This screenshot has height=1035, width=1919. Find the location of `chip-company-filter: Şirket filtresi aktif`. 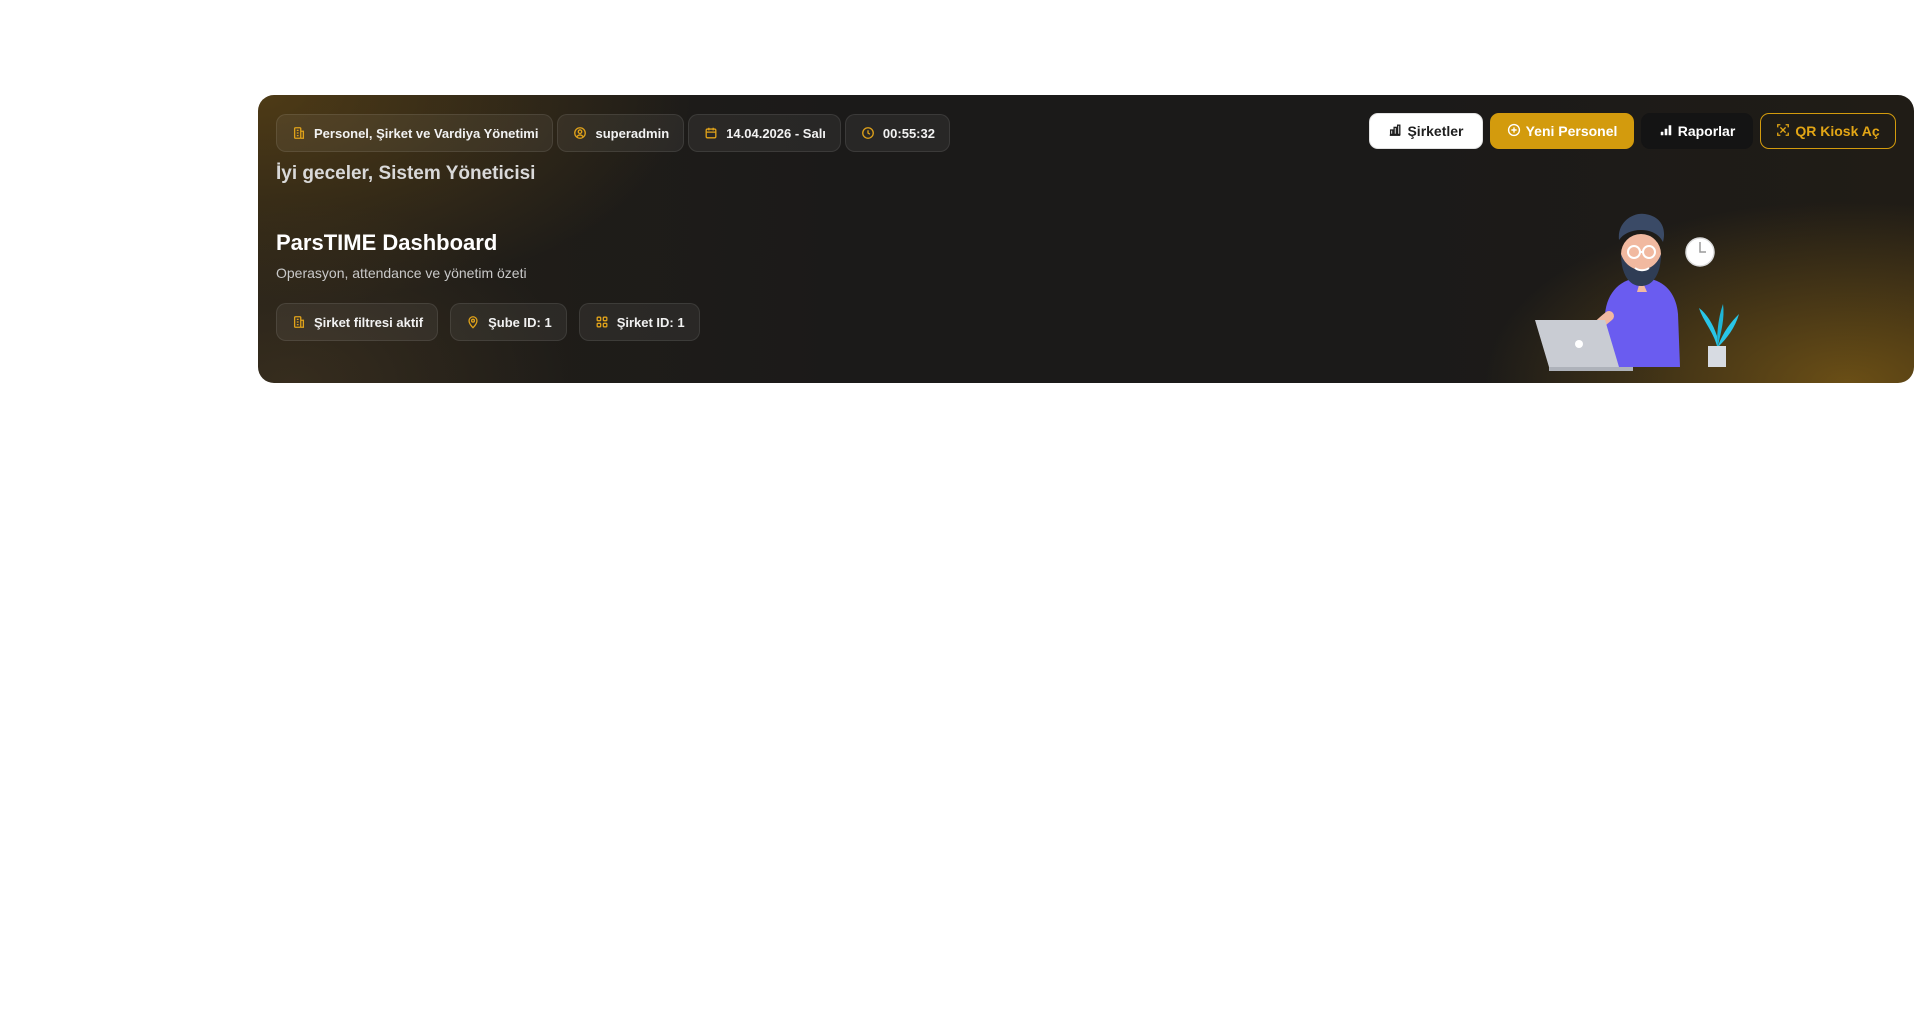

chip-company-filter: Şirket filtresi aktif is located at coordinates (357, 322).